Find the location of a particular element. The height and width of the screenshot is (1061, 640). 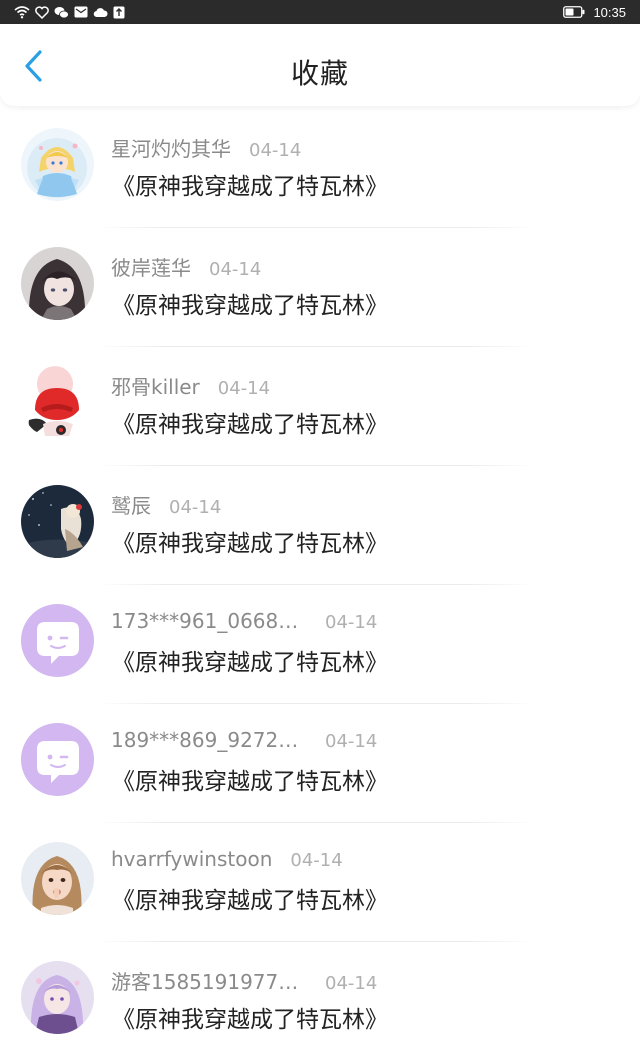

anime-purple-avatar-icon is located at coordinates (57, 997).